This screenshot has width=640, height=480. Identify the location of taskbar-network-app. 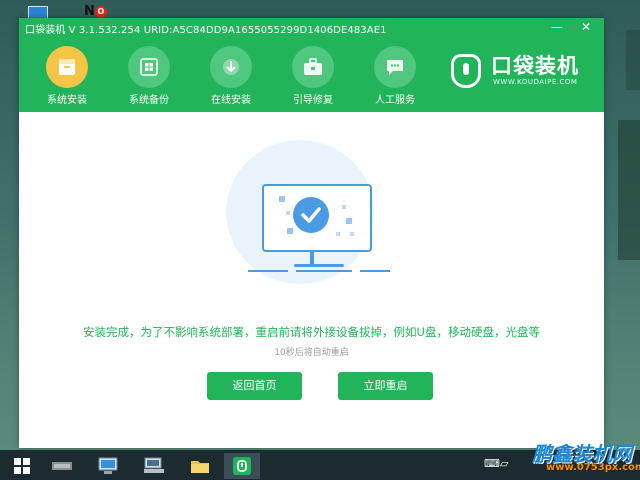
(154, 466).